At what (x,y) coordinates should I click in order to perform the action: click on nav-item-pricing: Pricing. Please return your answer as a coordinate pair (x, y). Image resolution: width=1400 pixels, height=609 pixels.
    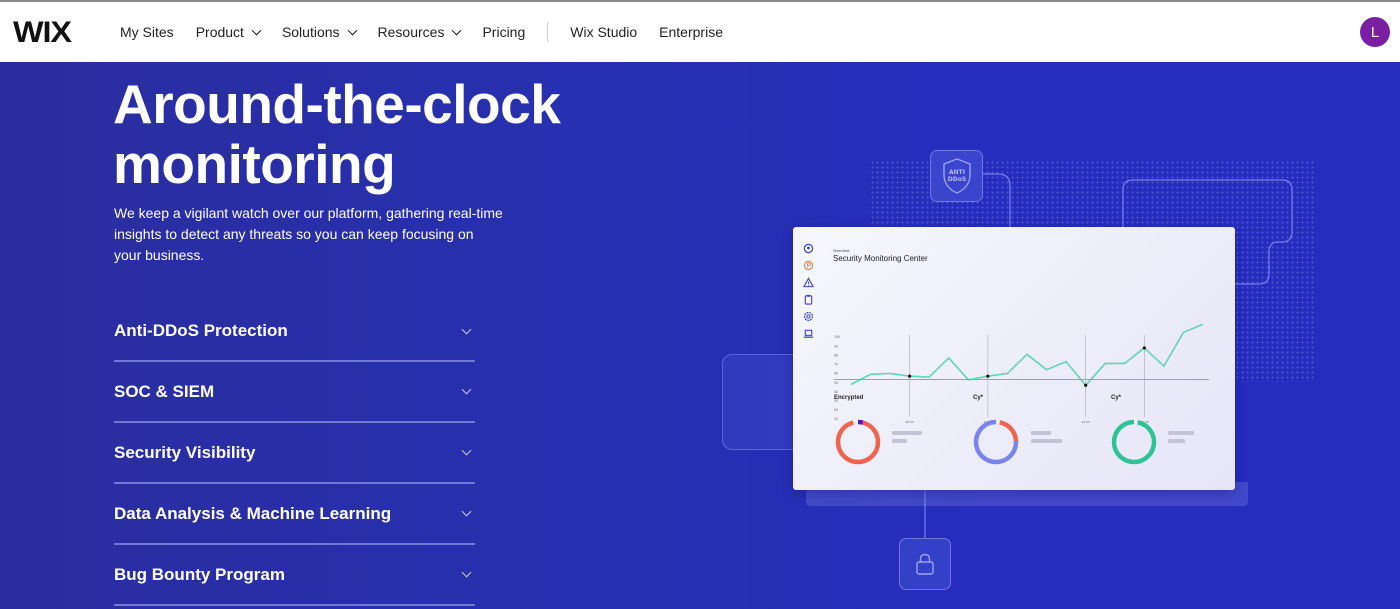
    Looking at the image, I should click on (503, 32).